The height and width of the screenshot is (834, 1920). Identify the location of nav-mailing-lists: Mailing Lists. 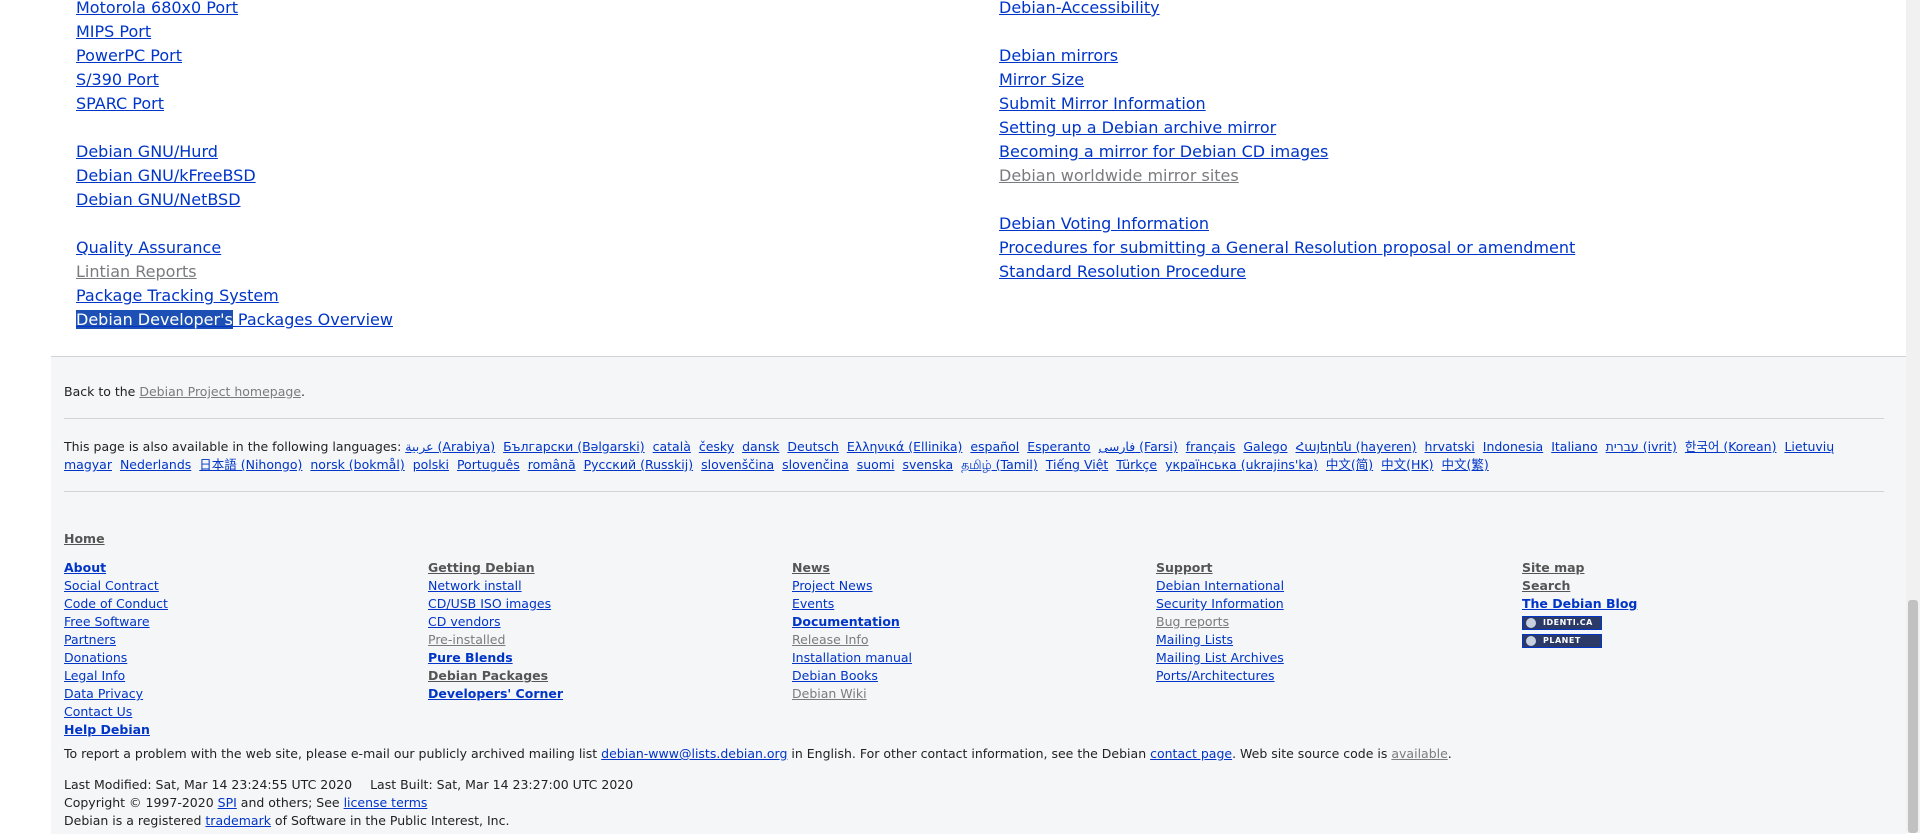
(1220, 640).